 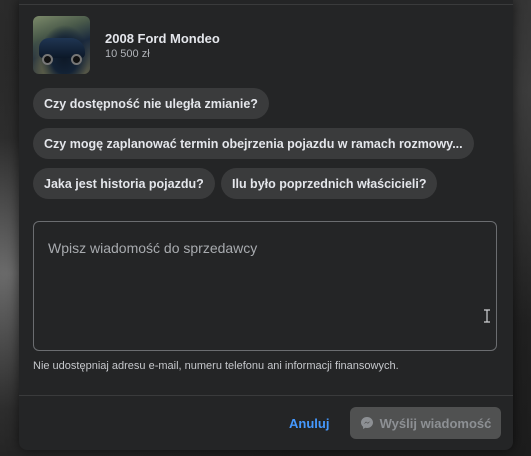 I want to click on listing-thumbnail, so click(x=61, y=45).